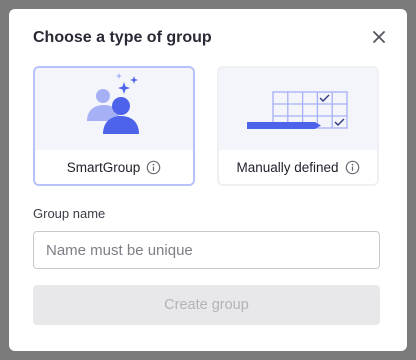  I want to click on smartgroup-option-card: SmartGroup, so click(114, 126).